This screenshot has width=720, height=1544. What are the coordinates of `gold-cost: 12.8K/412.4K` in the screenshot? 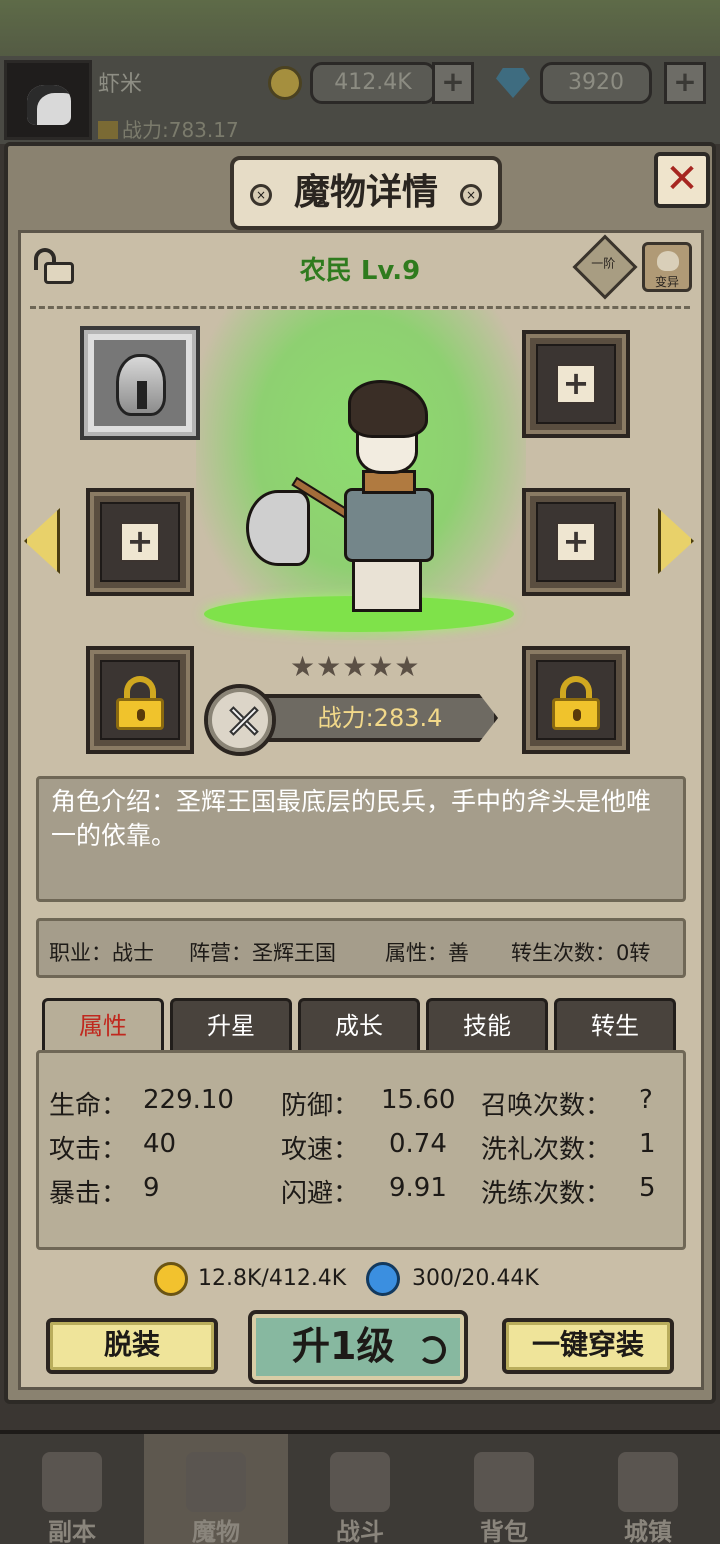 It's located at (272, 1278).